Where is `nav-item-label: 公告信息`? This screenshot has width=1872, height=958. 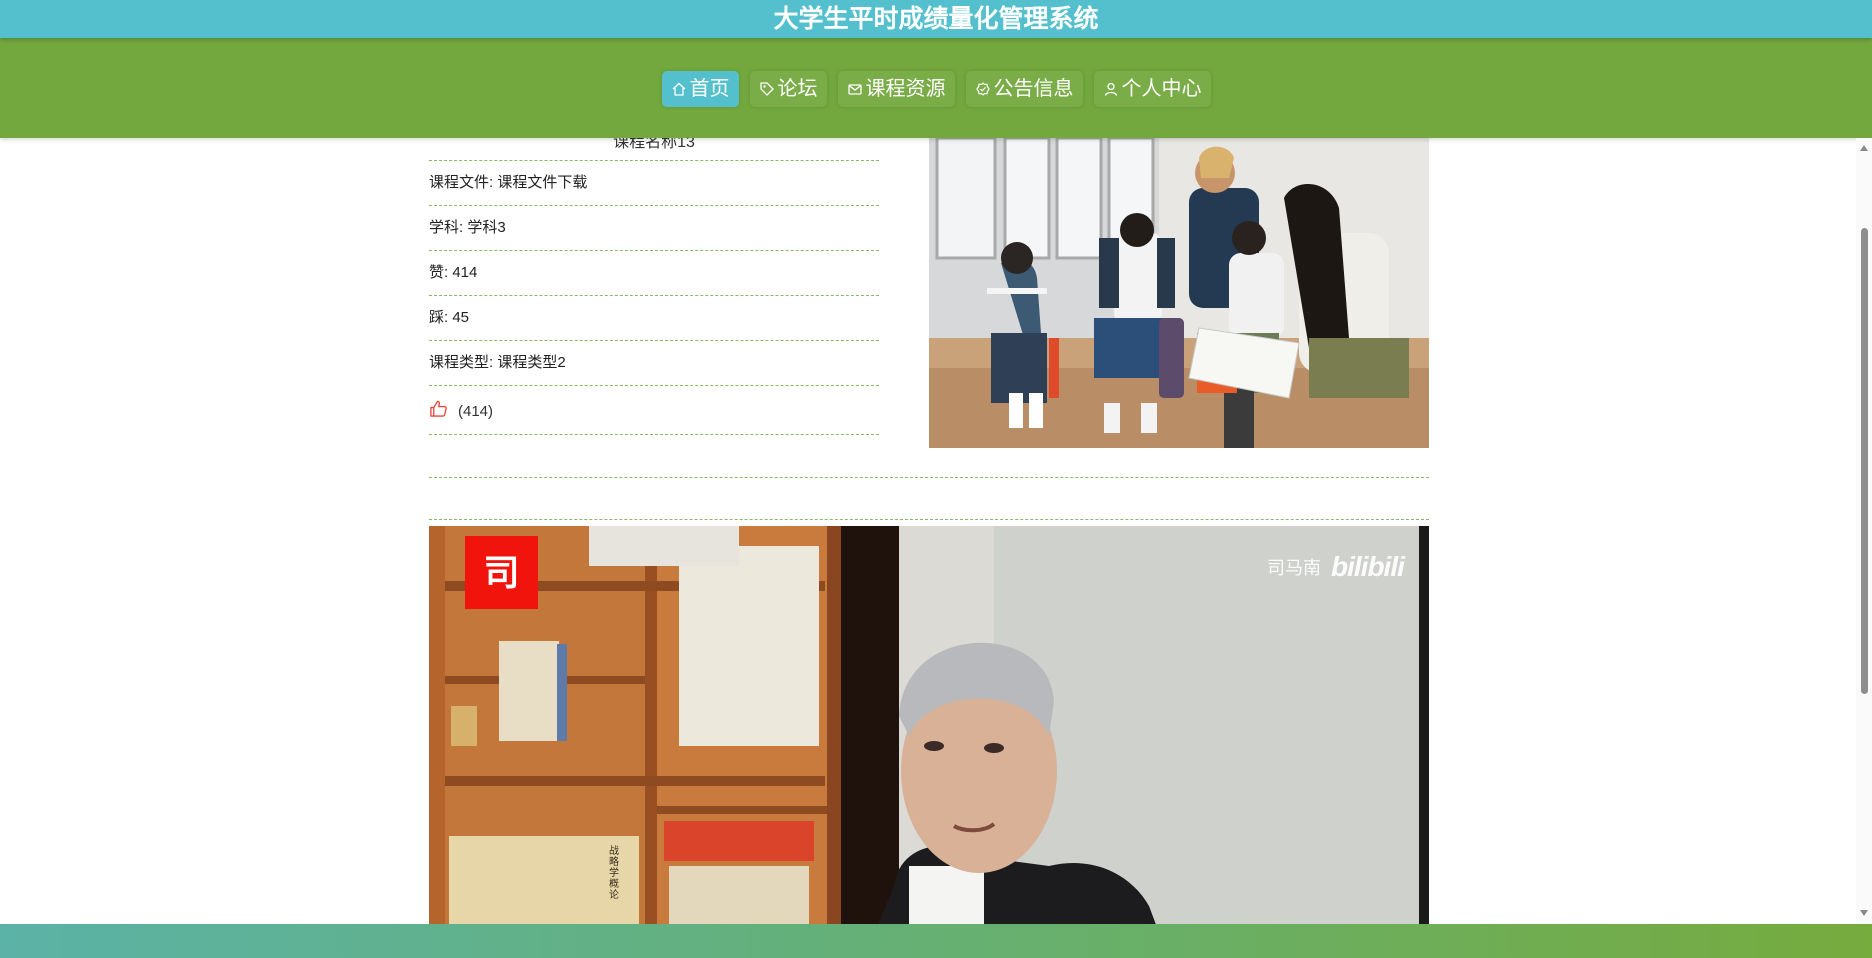 nav-item-label: 公告信息 is located at coordinates (1033, 89).